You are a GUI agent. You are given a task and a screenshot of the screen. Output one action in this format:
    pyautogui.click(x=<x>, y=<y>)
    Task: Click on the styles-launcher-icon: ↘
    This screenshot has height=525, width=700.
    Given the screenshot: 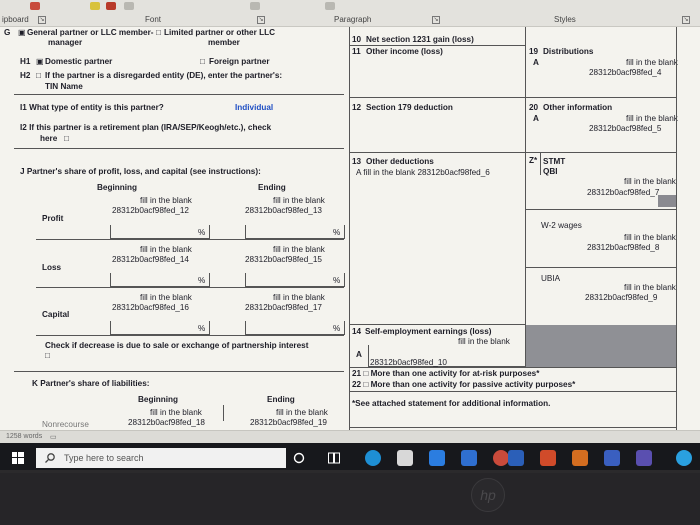 What is the action you would take?
    pyautogui.click(x=686, y=20)
    